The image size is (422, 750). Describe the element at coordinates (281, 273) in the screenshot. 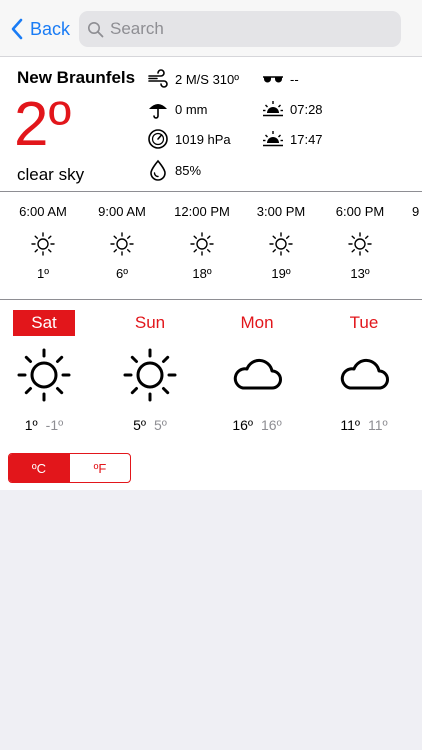

I see `hourly-temp: 19º` at that location.